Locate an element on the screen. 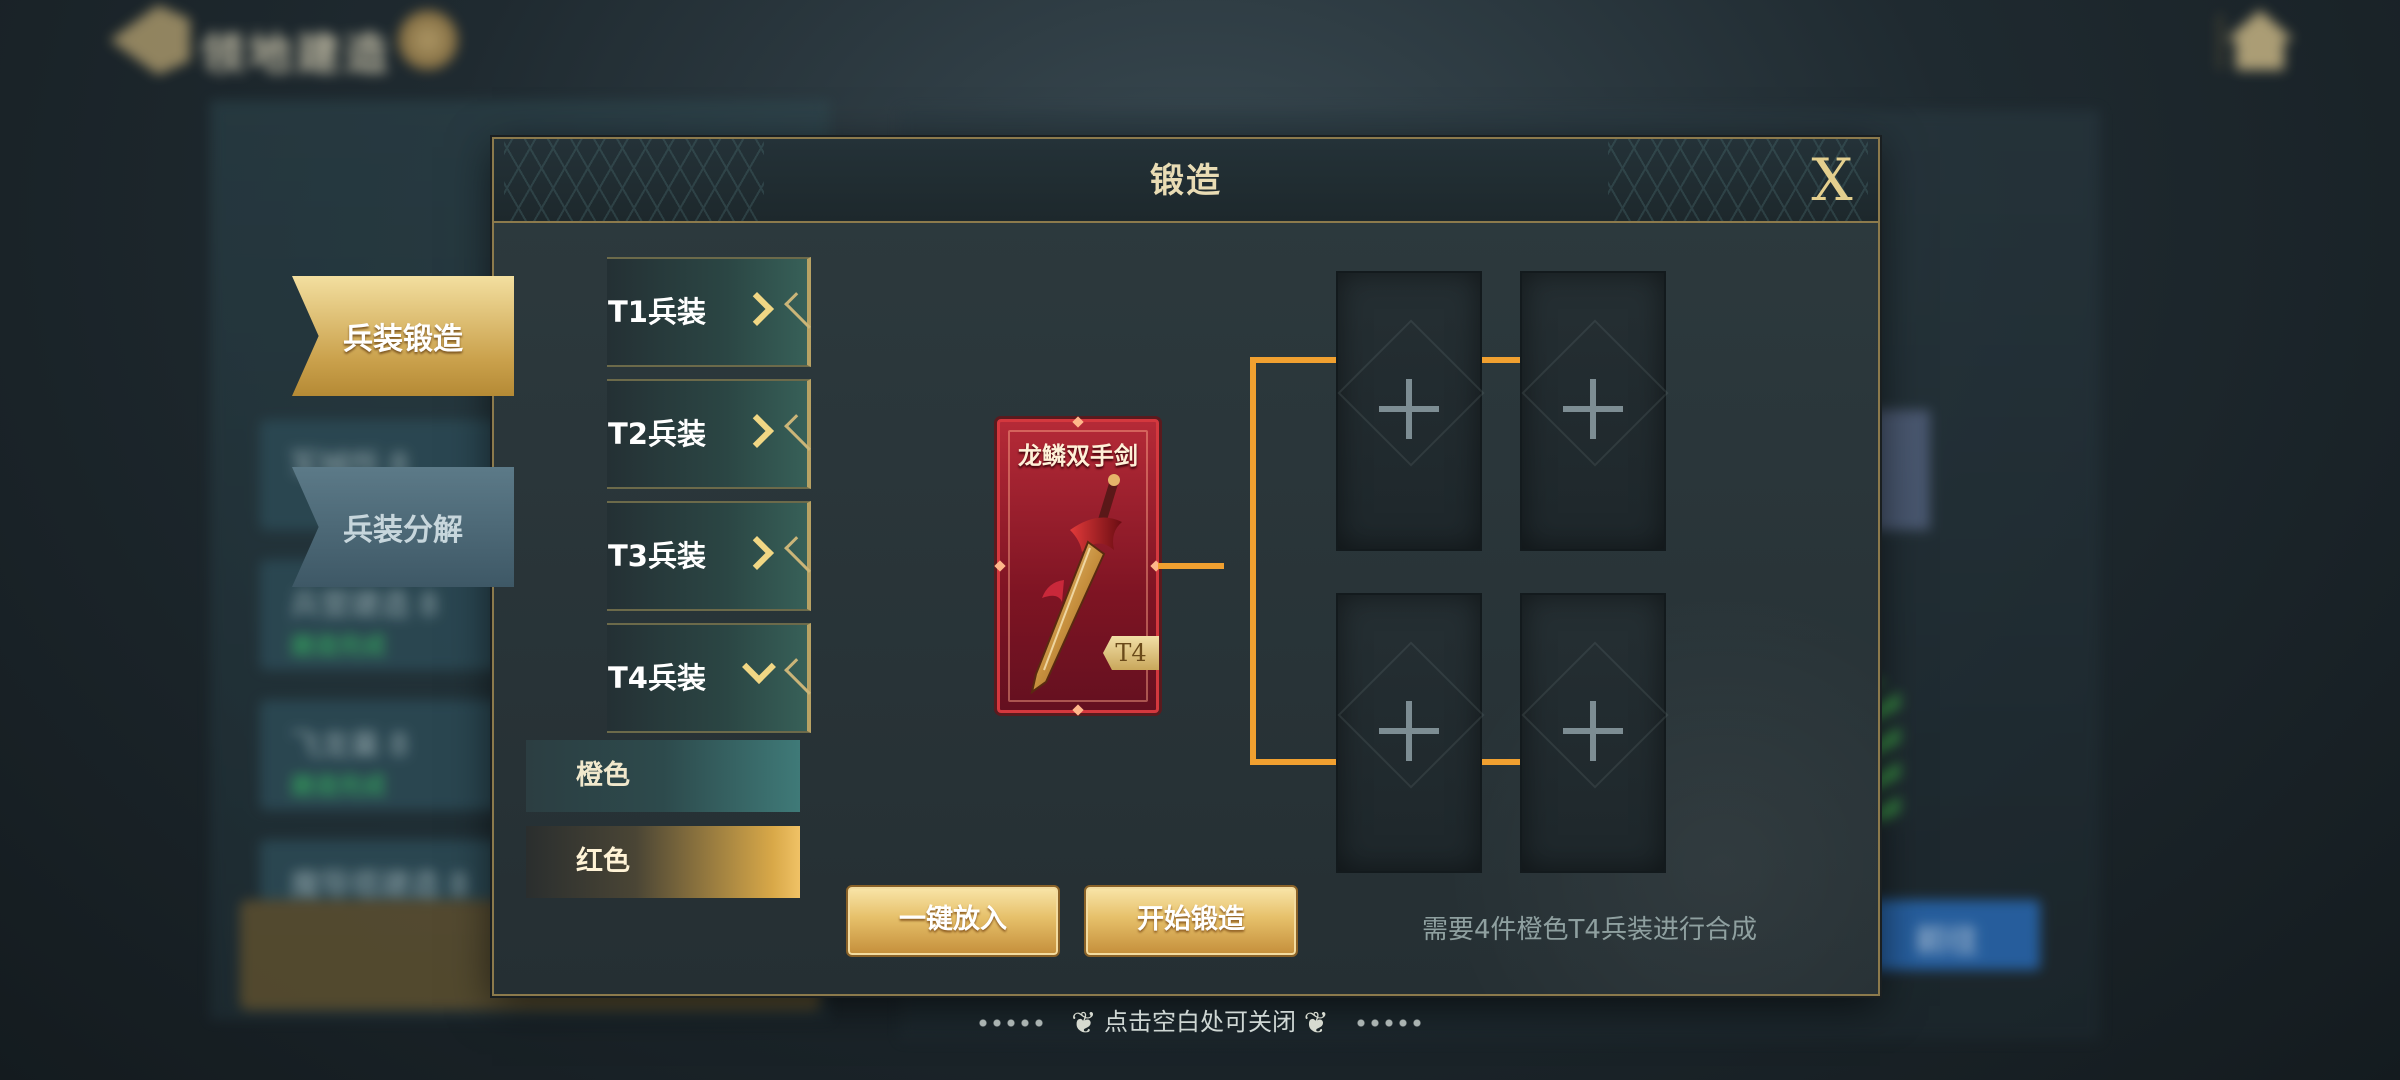  dialog-title: 锻造 is located at coordinates (1186, 181).